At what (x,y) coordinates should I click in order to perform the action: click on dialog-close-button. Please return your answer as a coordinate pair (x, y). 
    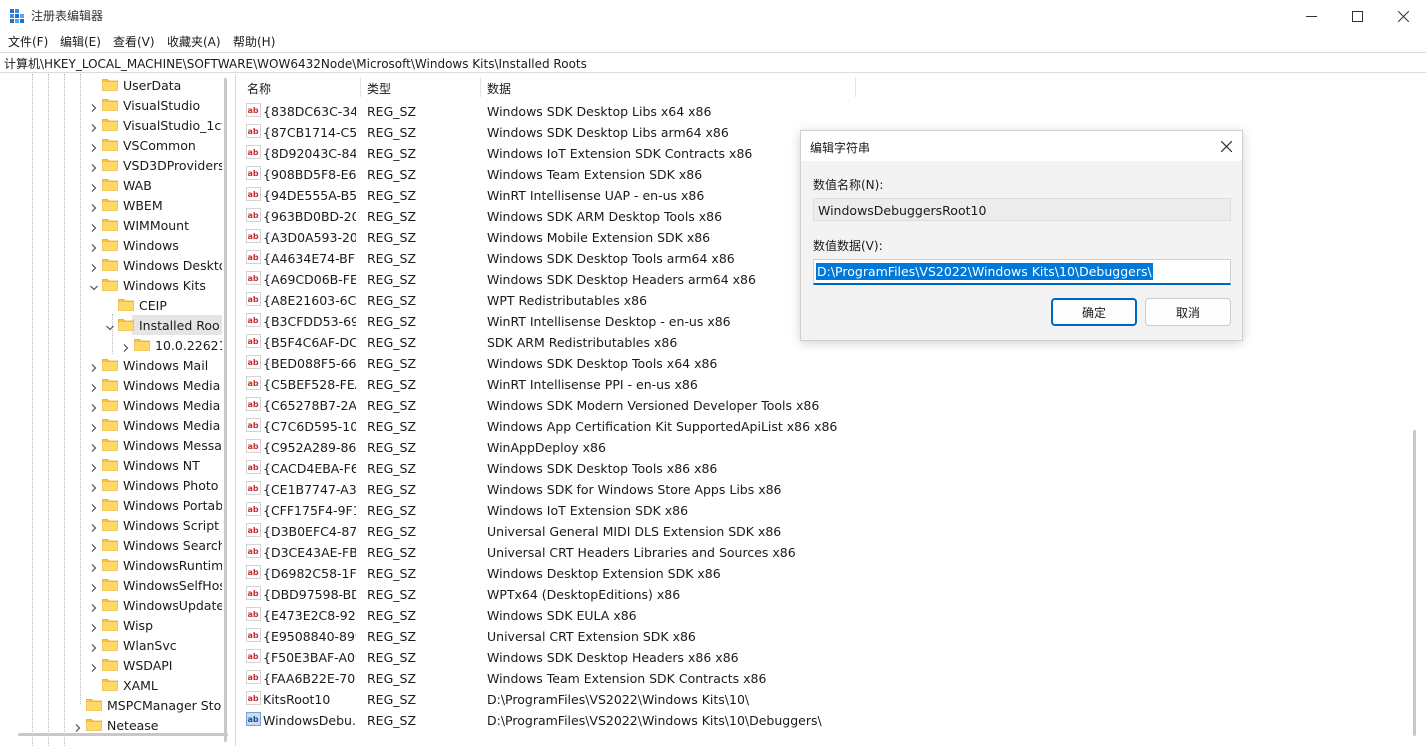
    Looking at the image, I should click on (1226, 146).